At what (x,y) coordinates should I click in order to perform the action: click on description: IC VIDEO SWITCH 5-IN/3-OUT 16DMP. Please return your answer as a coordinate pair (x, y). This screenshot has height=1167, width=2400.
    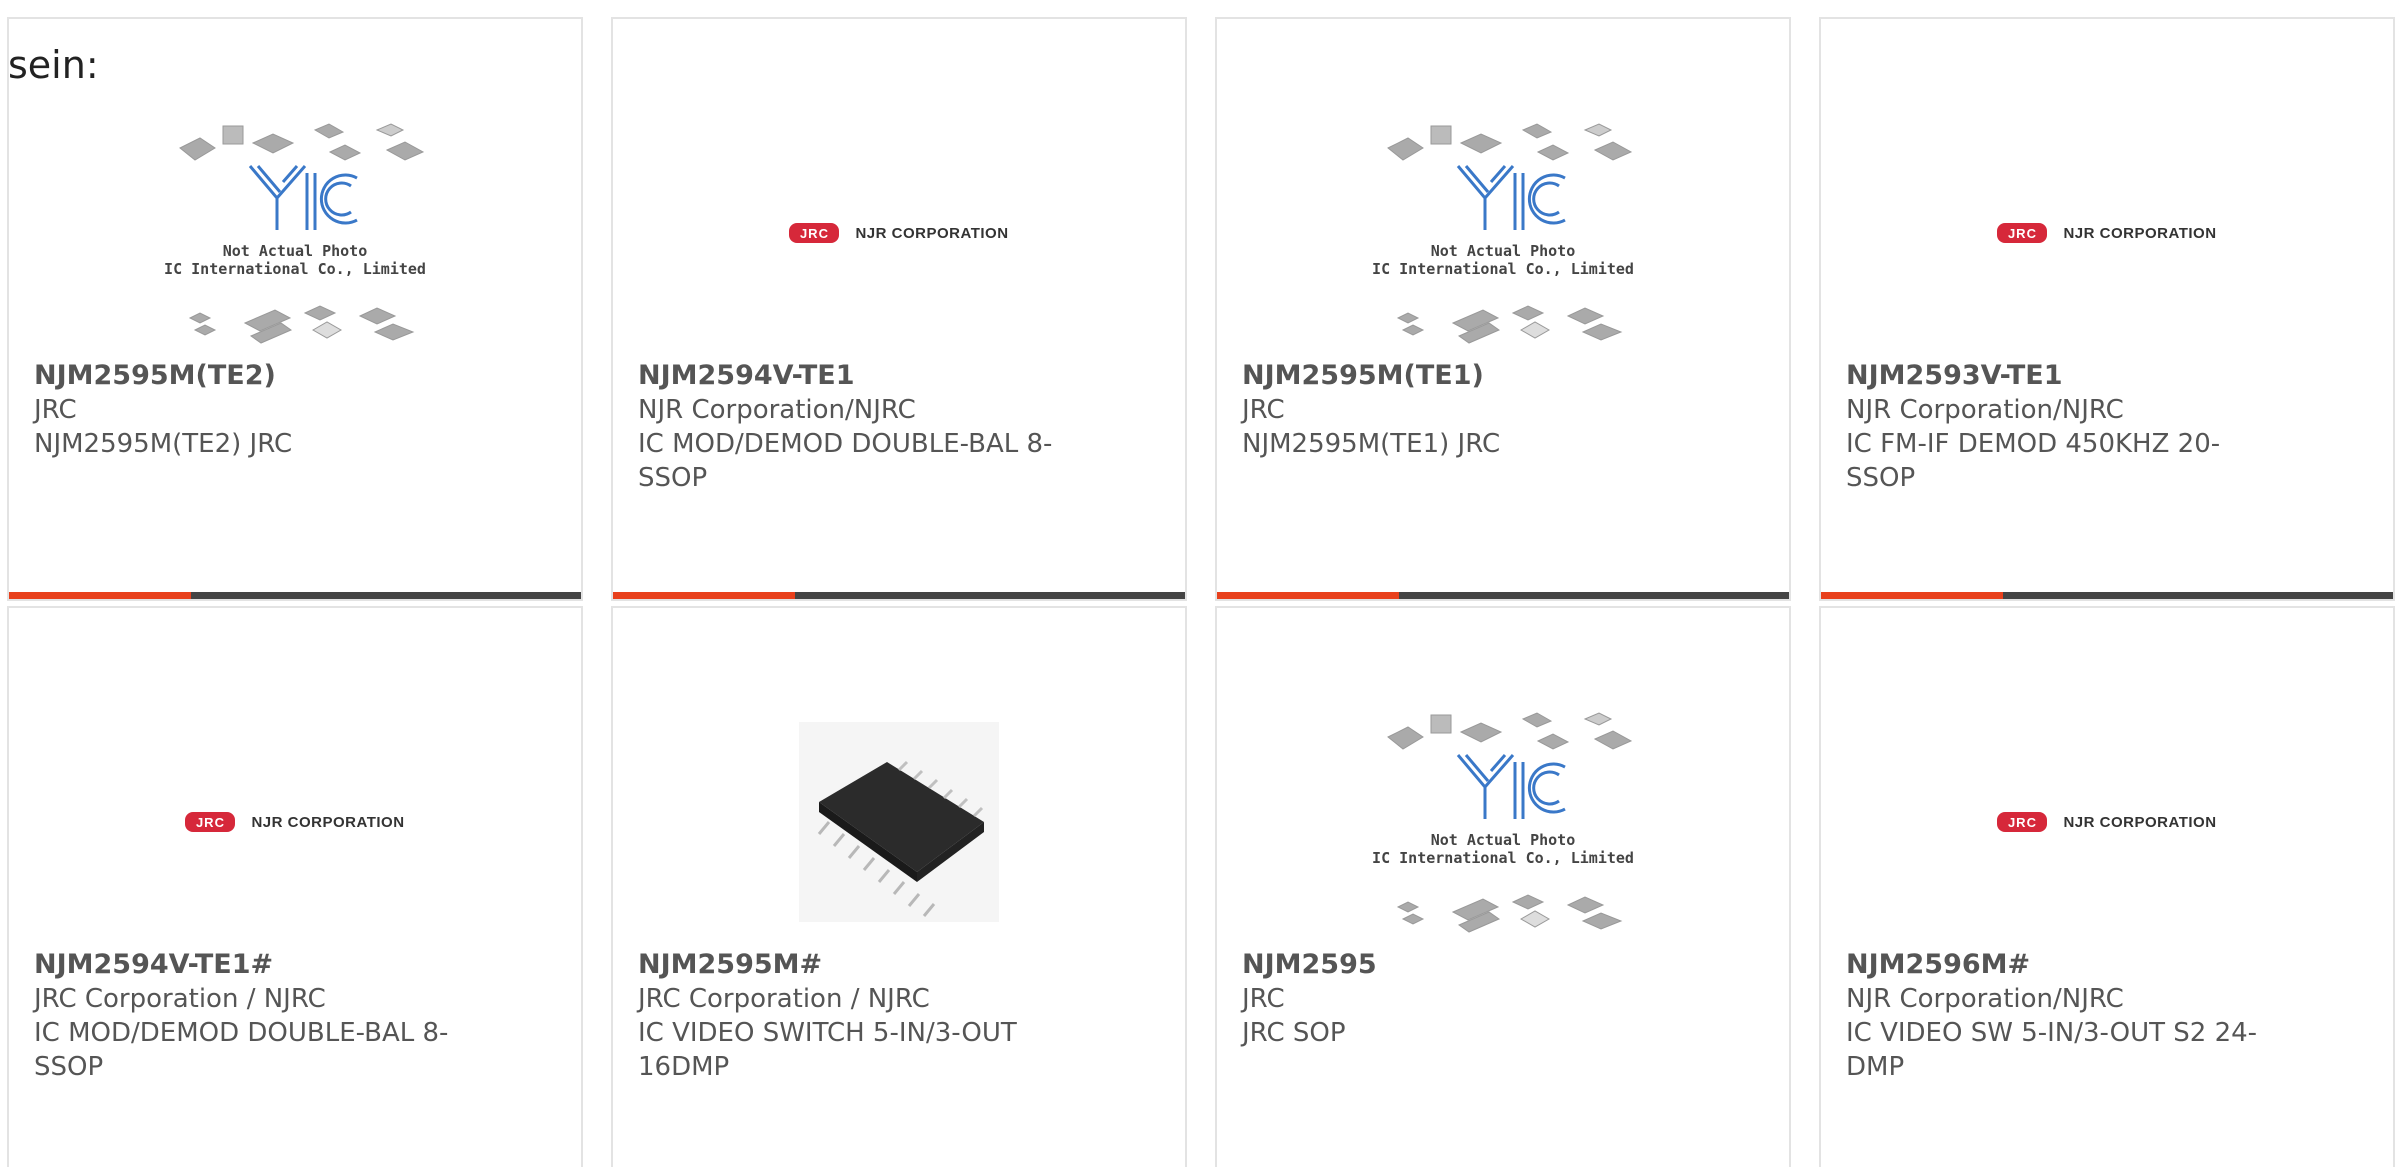
    Looking at the image, I should click on (827, 1050).